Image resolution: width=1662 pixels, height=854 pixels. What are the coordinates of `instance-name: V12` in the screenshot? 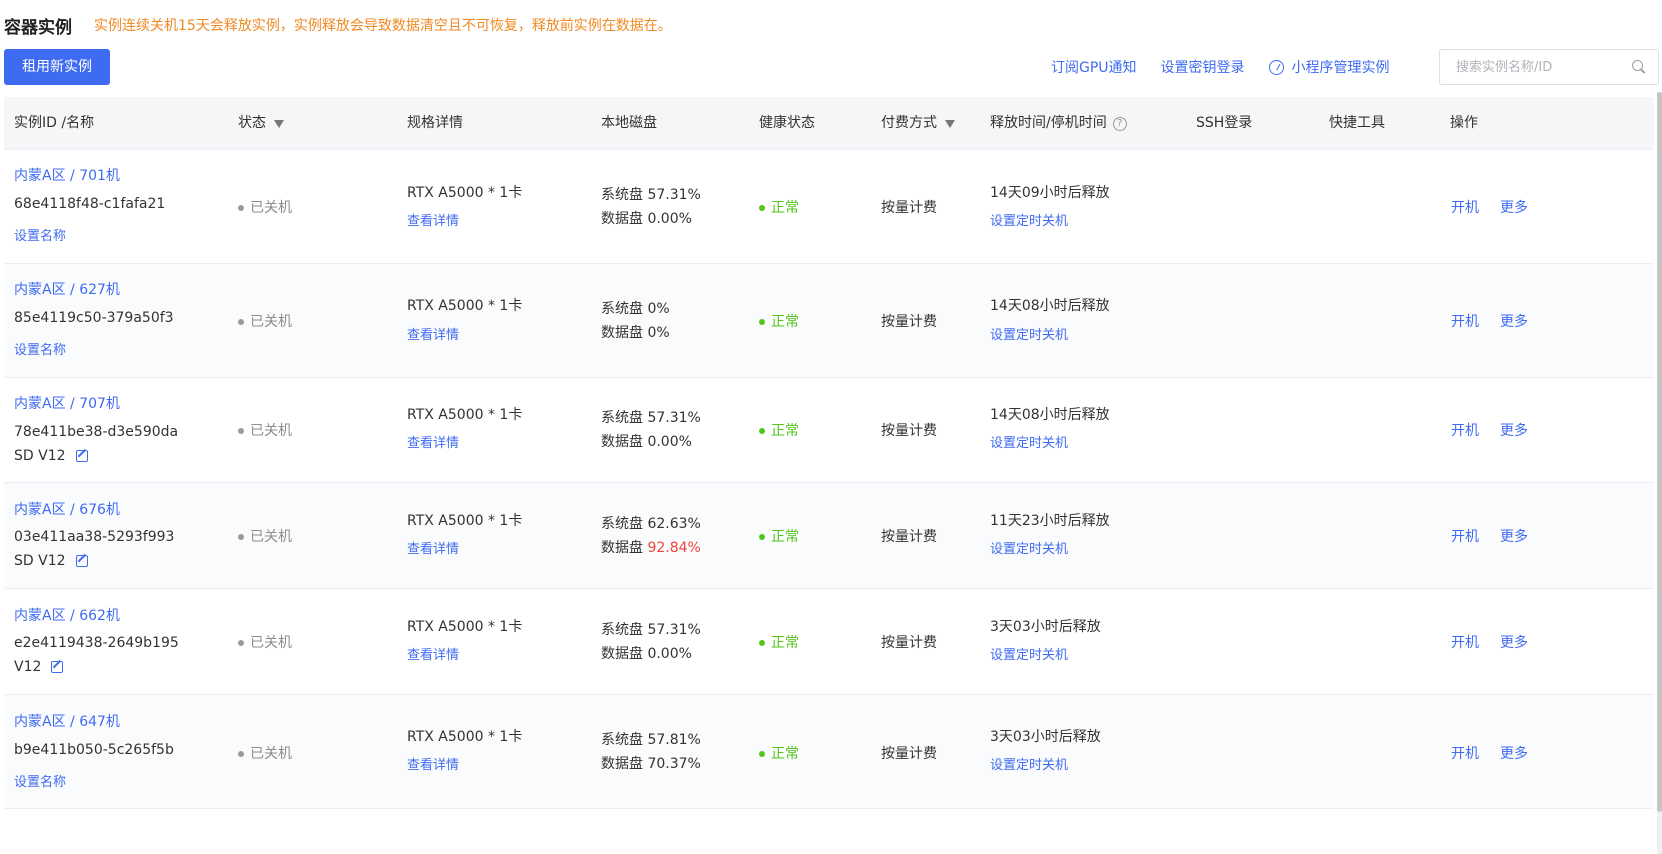 It's located at (39, 667).